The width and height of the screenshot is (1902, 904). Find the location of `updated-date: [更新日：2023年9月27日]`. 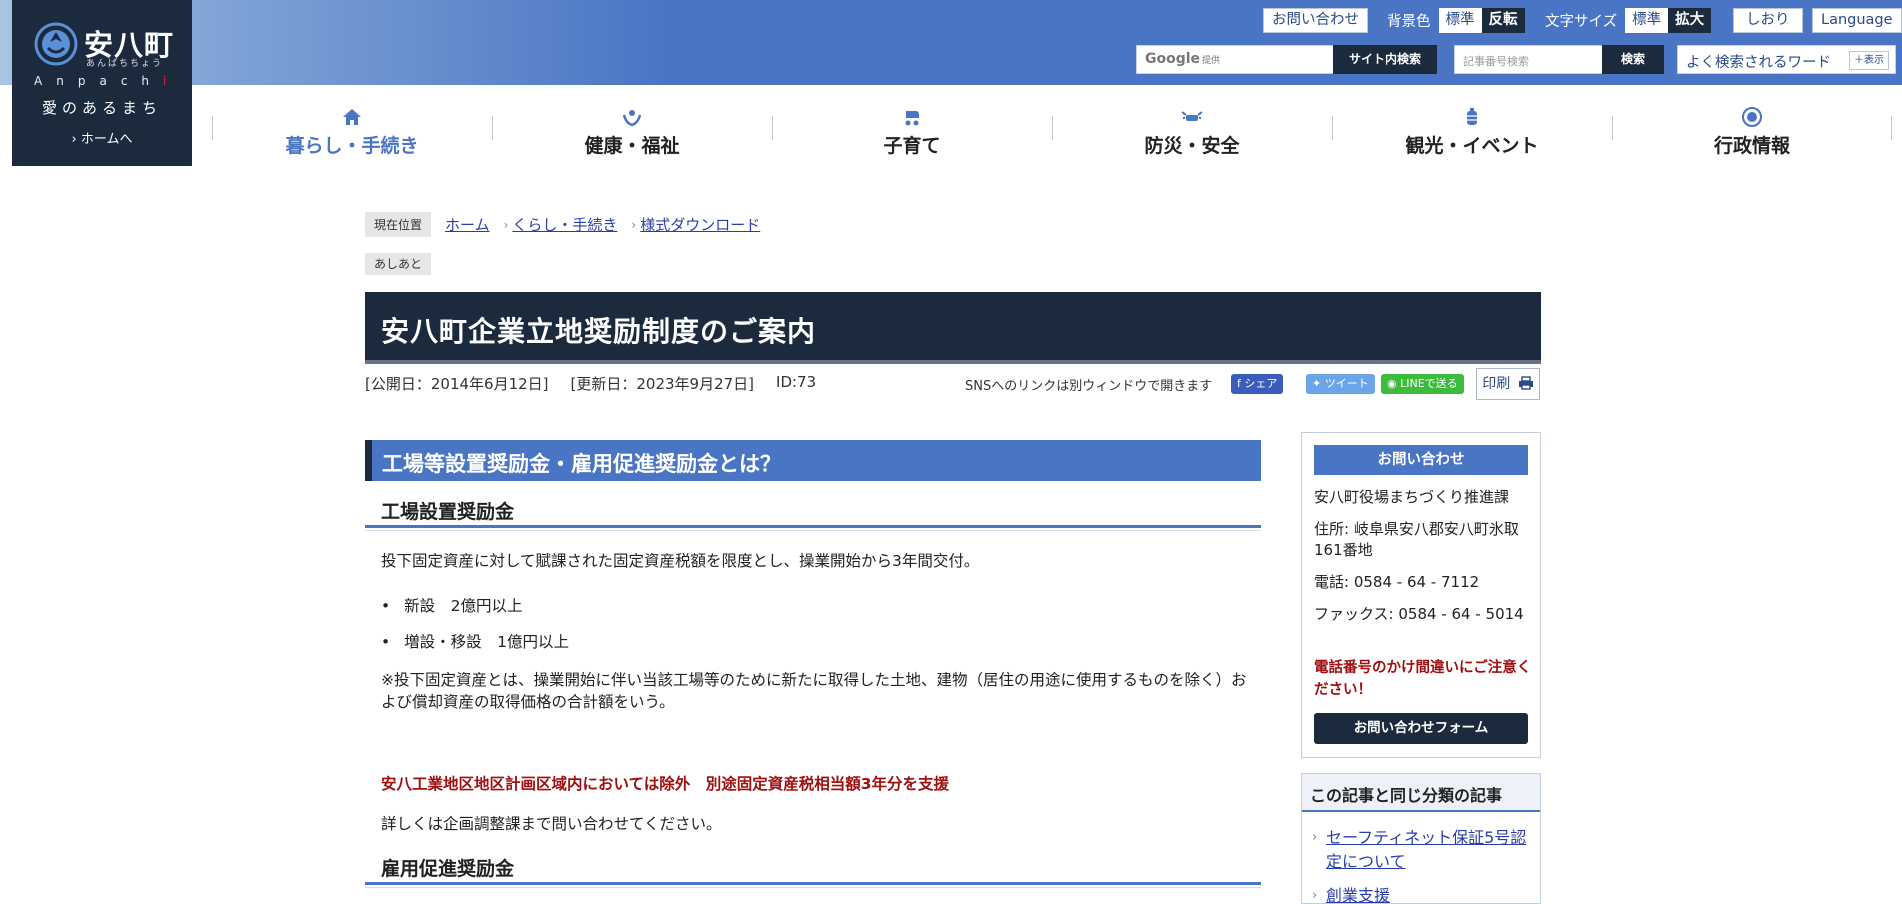

updated-date: [更新日：2023年9月27日] is located at coordinates (662, 384).